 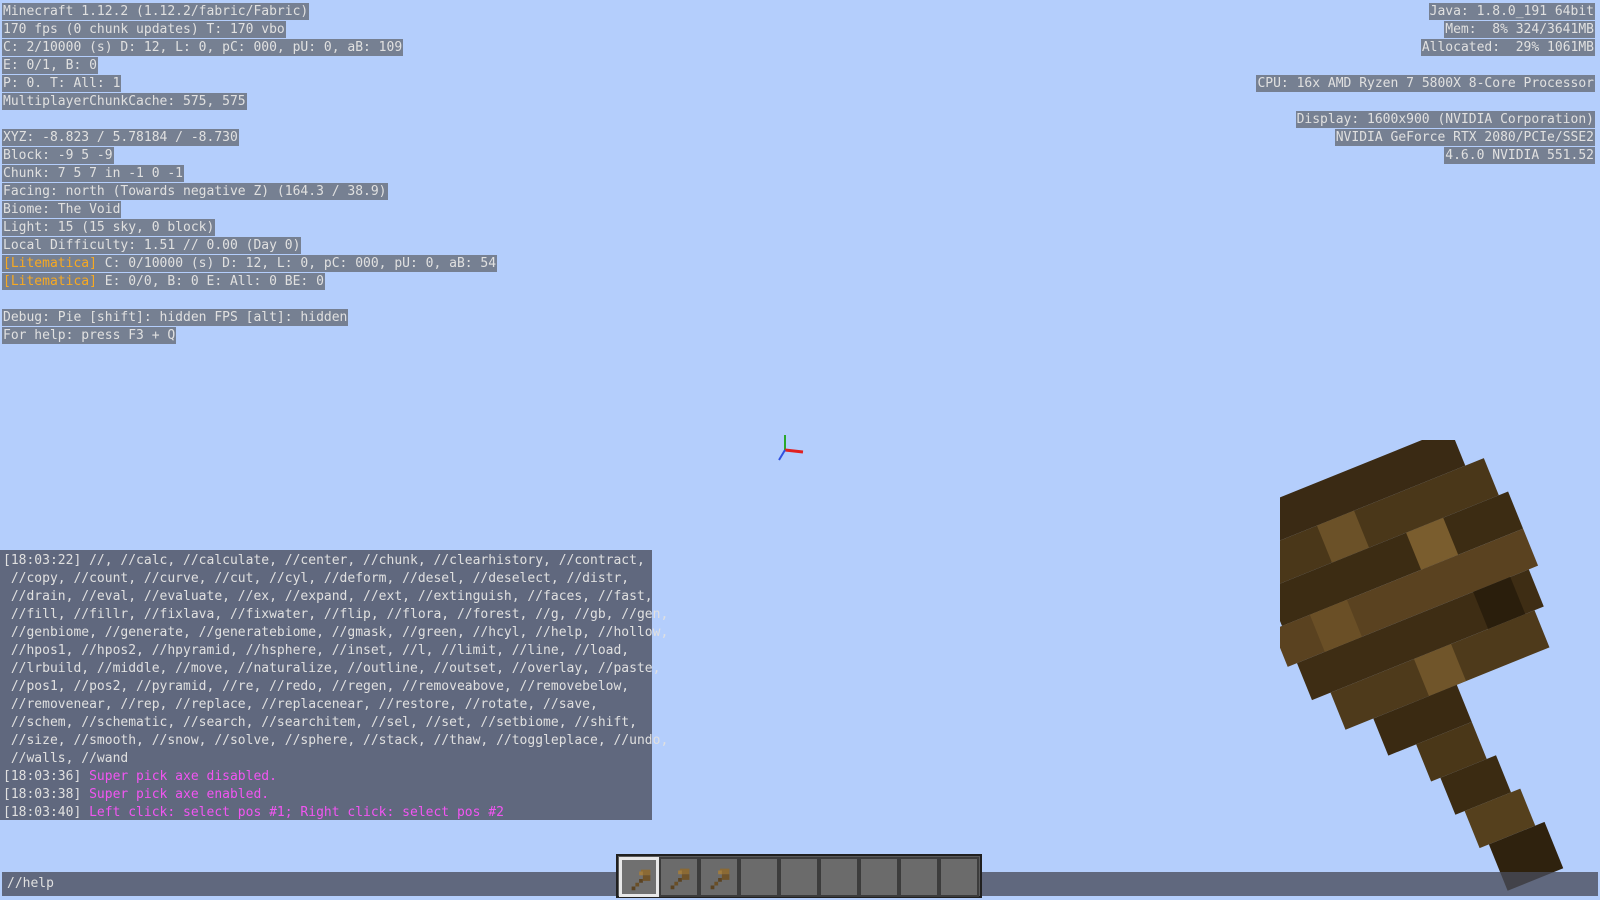 I want to click on debug-line: XYZ: -8.823 / 5.78184 / -8.730, so click(x=120, y=137).